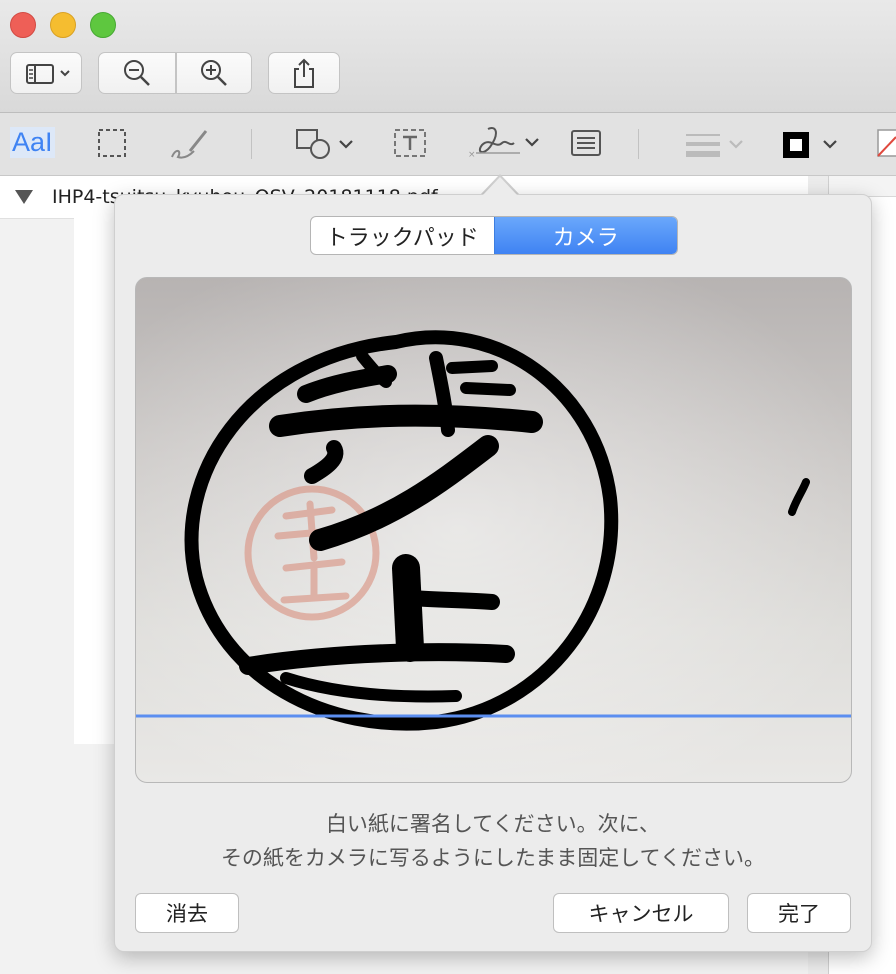  I want to click on note-button, so click(586, 143).